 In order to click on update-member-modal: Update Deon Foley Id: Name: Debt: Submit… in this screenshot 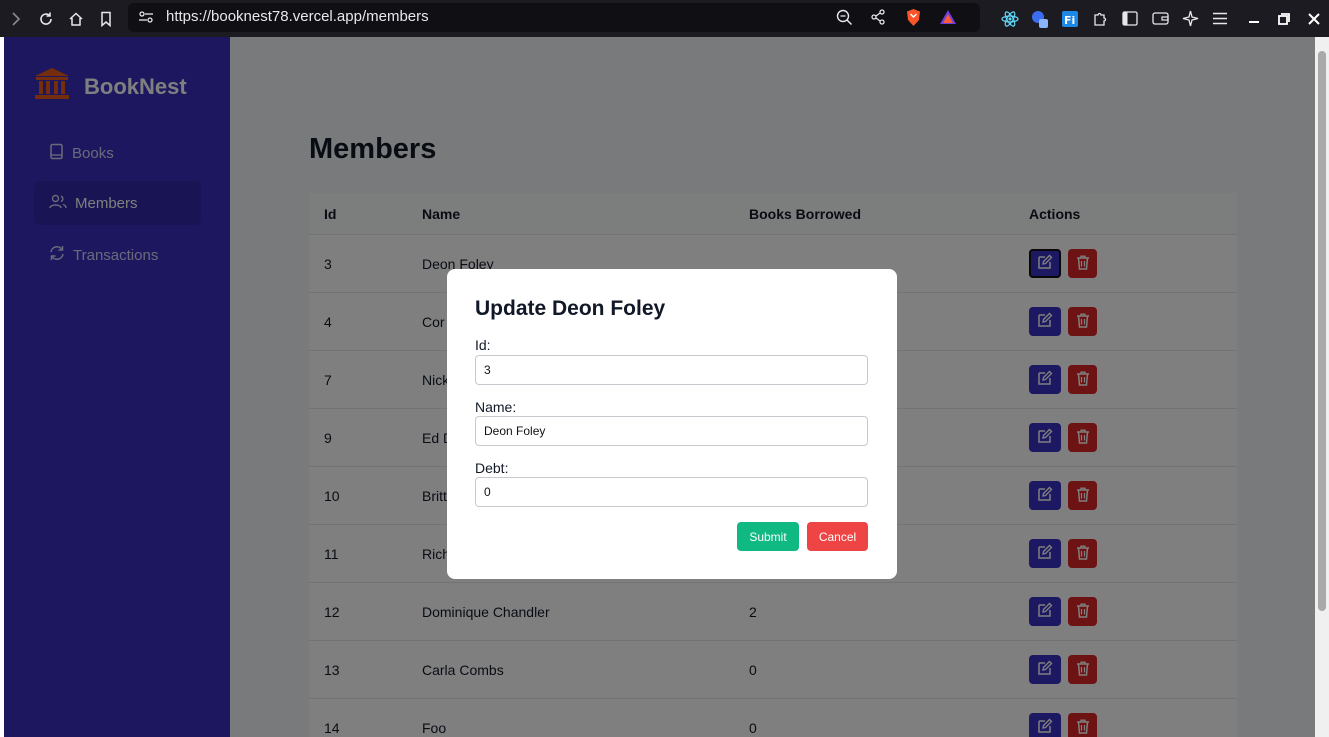, I will do `click(672, 424)`.